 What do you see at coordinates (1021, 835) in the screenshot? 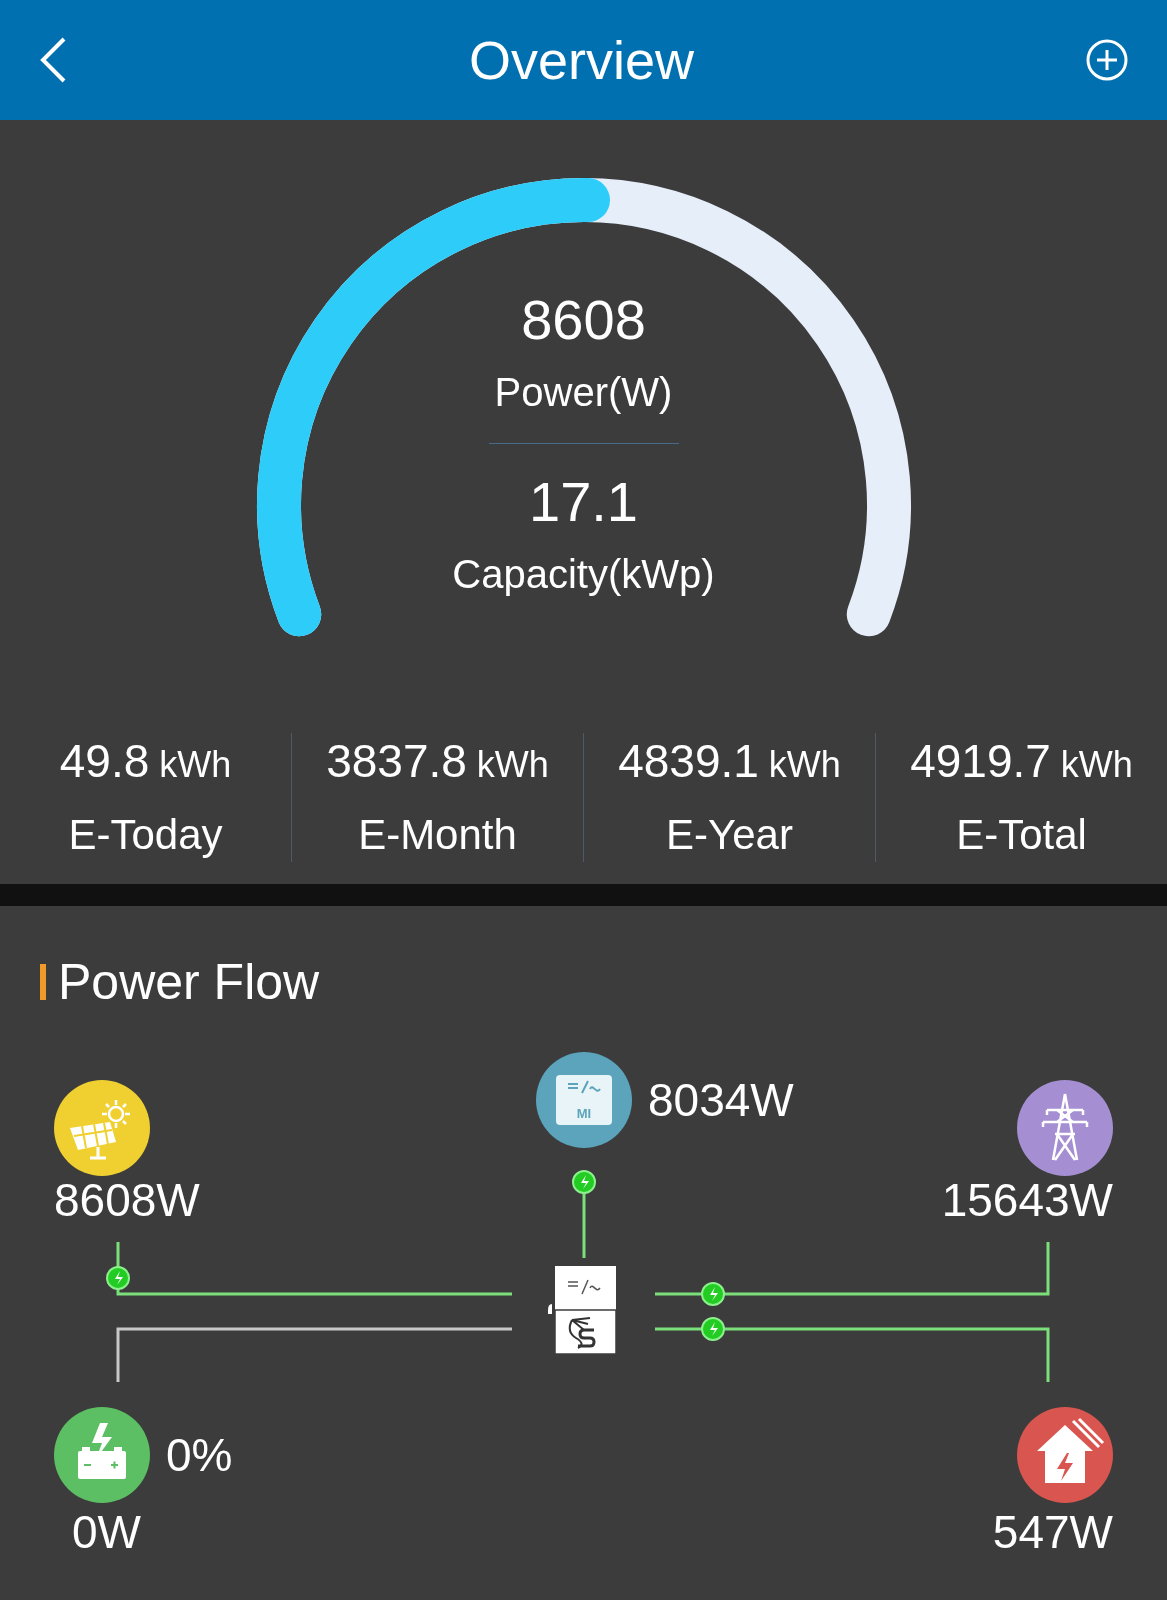
I see `stat-label: E-Total` at bounding box center [1021, 835].